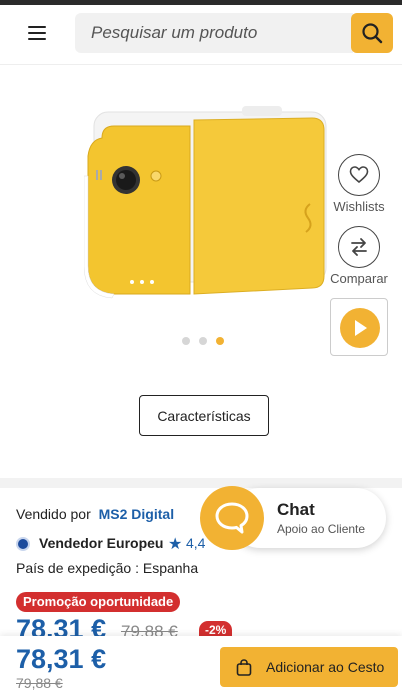  I want to click on wishlist-circle, so click(359, 175).